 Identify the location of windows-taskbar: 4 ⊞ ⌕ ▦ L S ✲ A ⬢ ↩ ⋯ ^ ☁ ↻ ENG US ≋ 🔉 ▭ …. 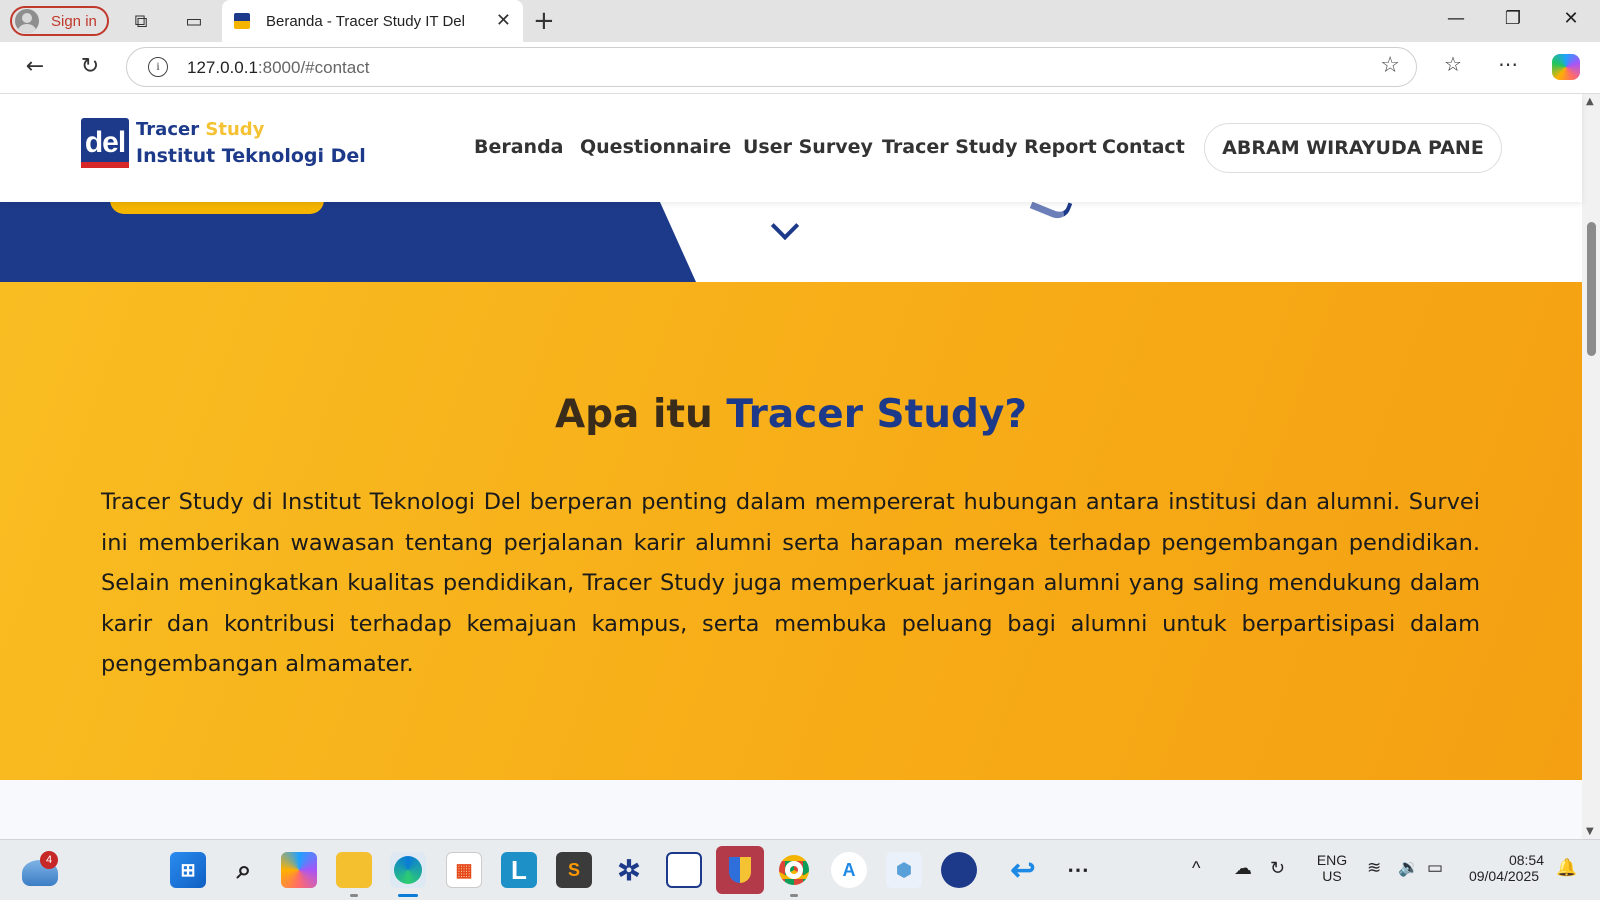
(800, 869).